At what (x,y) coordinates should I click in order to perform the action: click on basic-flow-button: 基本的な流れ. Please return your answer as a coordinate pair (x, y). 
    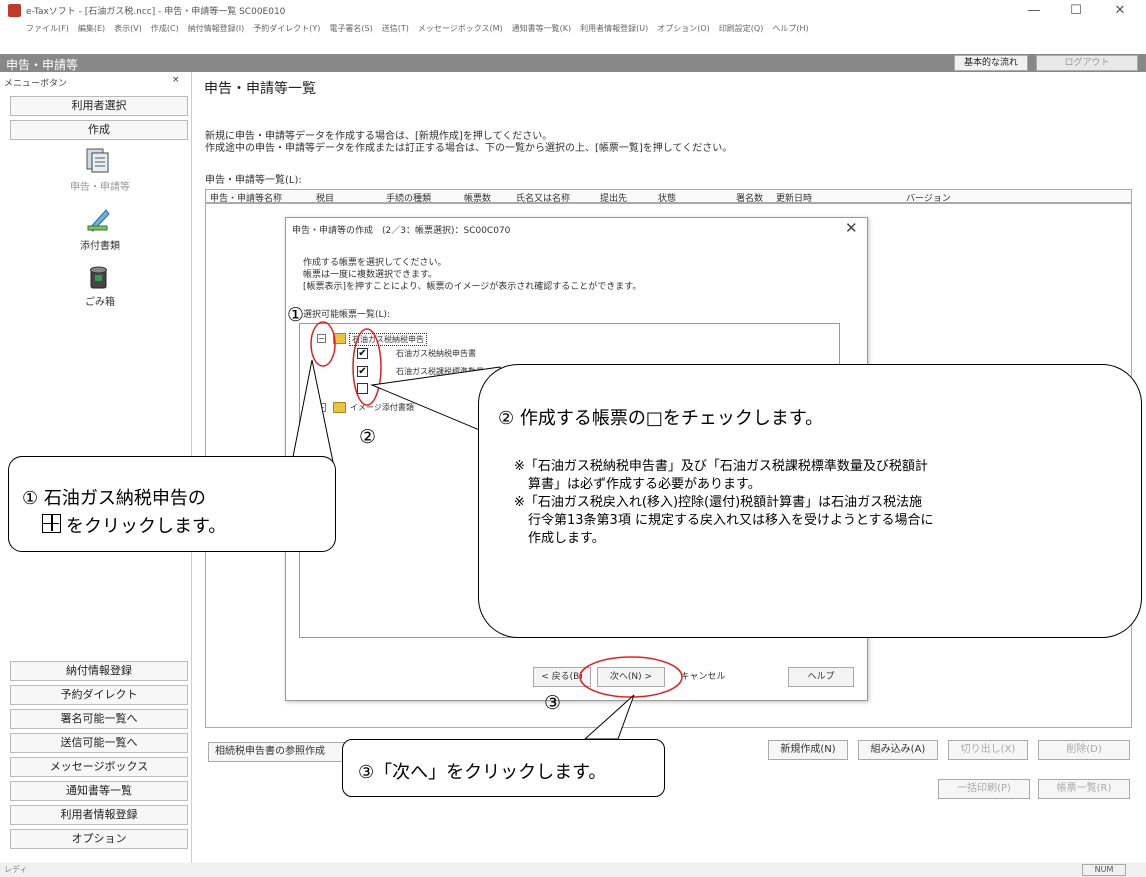
    Looking at the image, I should click on (991, 63).